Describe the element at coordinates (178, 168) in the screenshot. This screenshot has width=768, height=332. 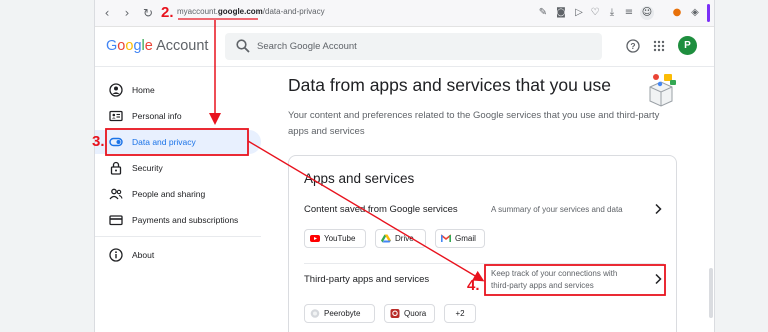
I see `sidebar-item-security: Security` at that location.